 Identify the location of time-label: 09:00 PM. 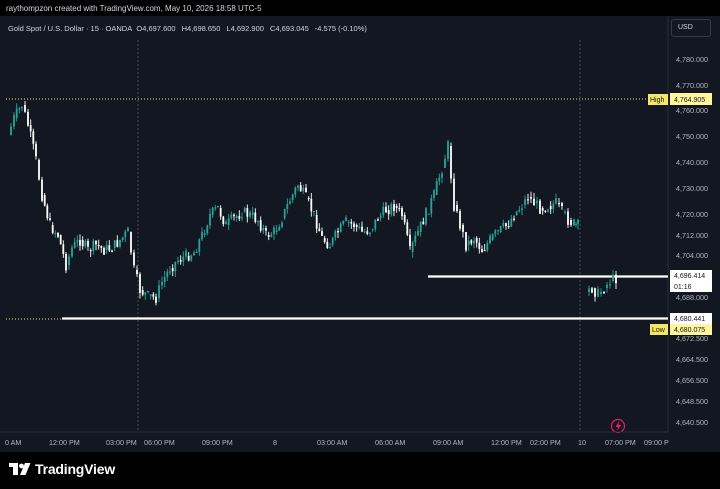
(217, 442).